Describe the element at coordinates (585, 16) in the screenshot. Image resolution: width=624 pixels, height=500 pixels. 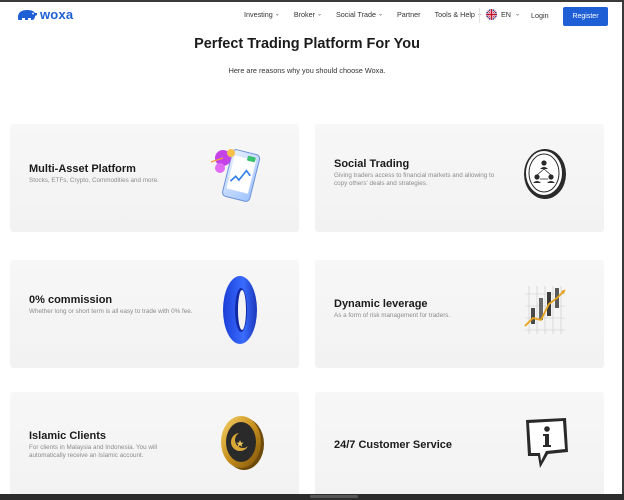
I see `register-button: Register` at that location.